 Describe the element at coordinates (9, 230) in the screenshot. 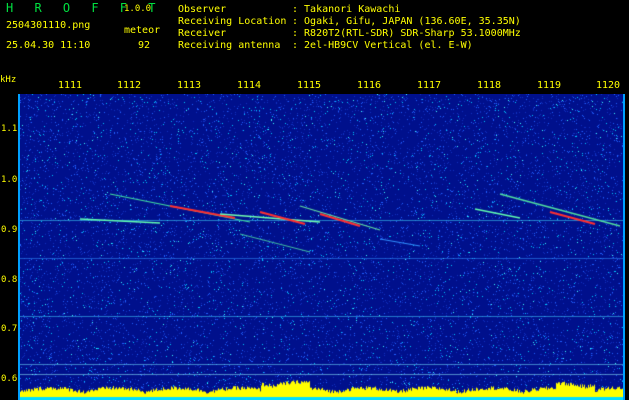

I see `y-tick-label: 0.9` at that location.